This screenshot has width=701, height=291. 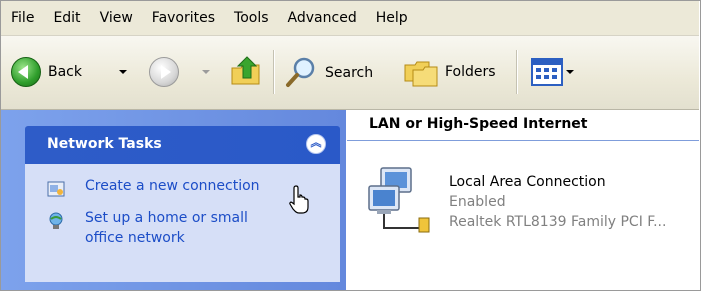 What do you see at coordinates (172, 186) in the screenshot?
I see `create-new-connection-link: Create a new connection` at bounding box center [172, 186].